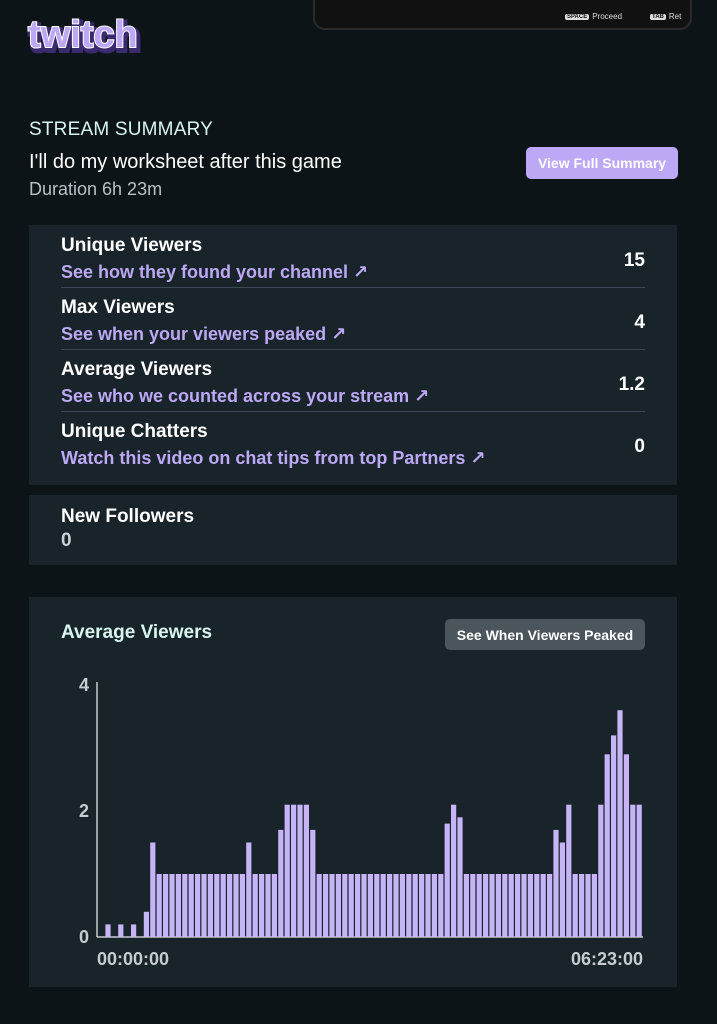  What do you see at coordinates (137, 369) in the screenshot?
I see `stat-label: Average Viewers` at bounding box center [137, 369].